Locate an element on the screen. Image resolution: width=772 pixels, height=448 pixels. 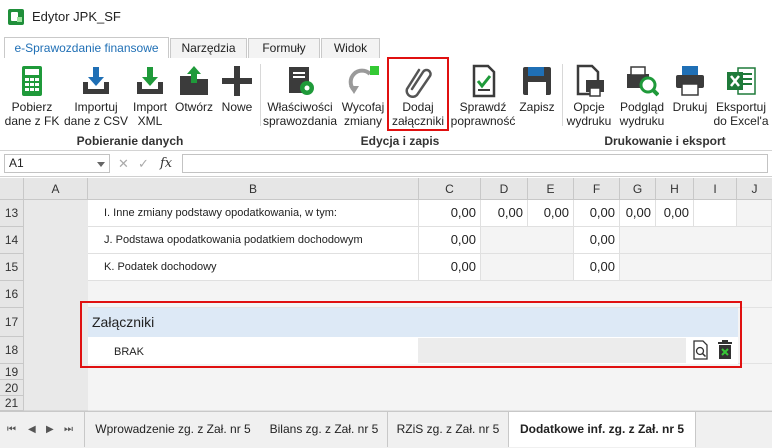
calculator-icon is located at coordinates (32, 81).